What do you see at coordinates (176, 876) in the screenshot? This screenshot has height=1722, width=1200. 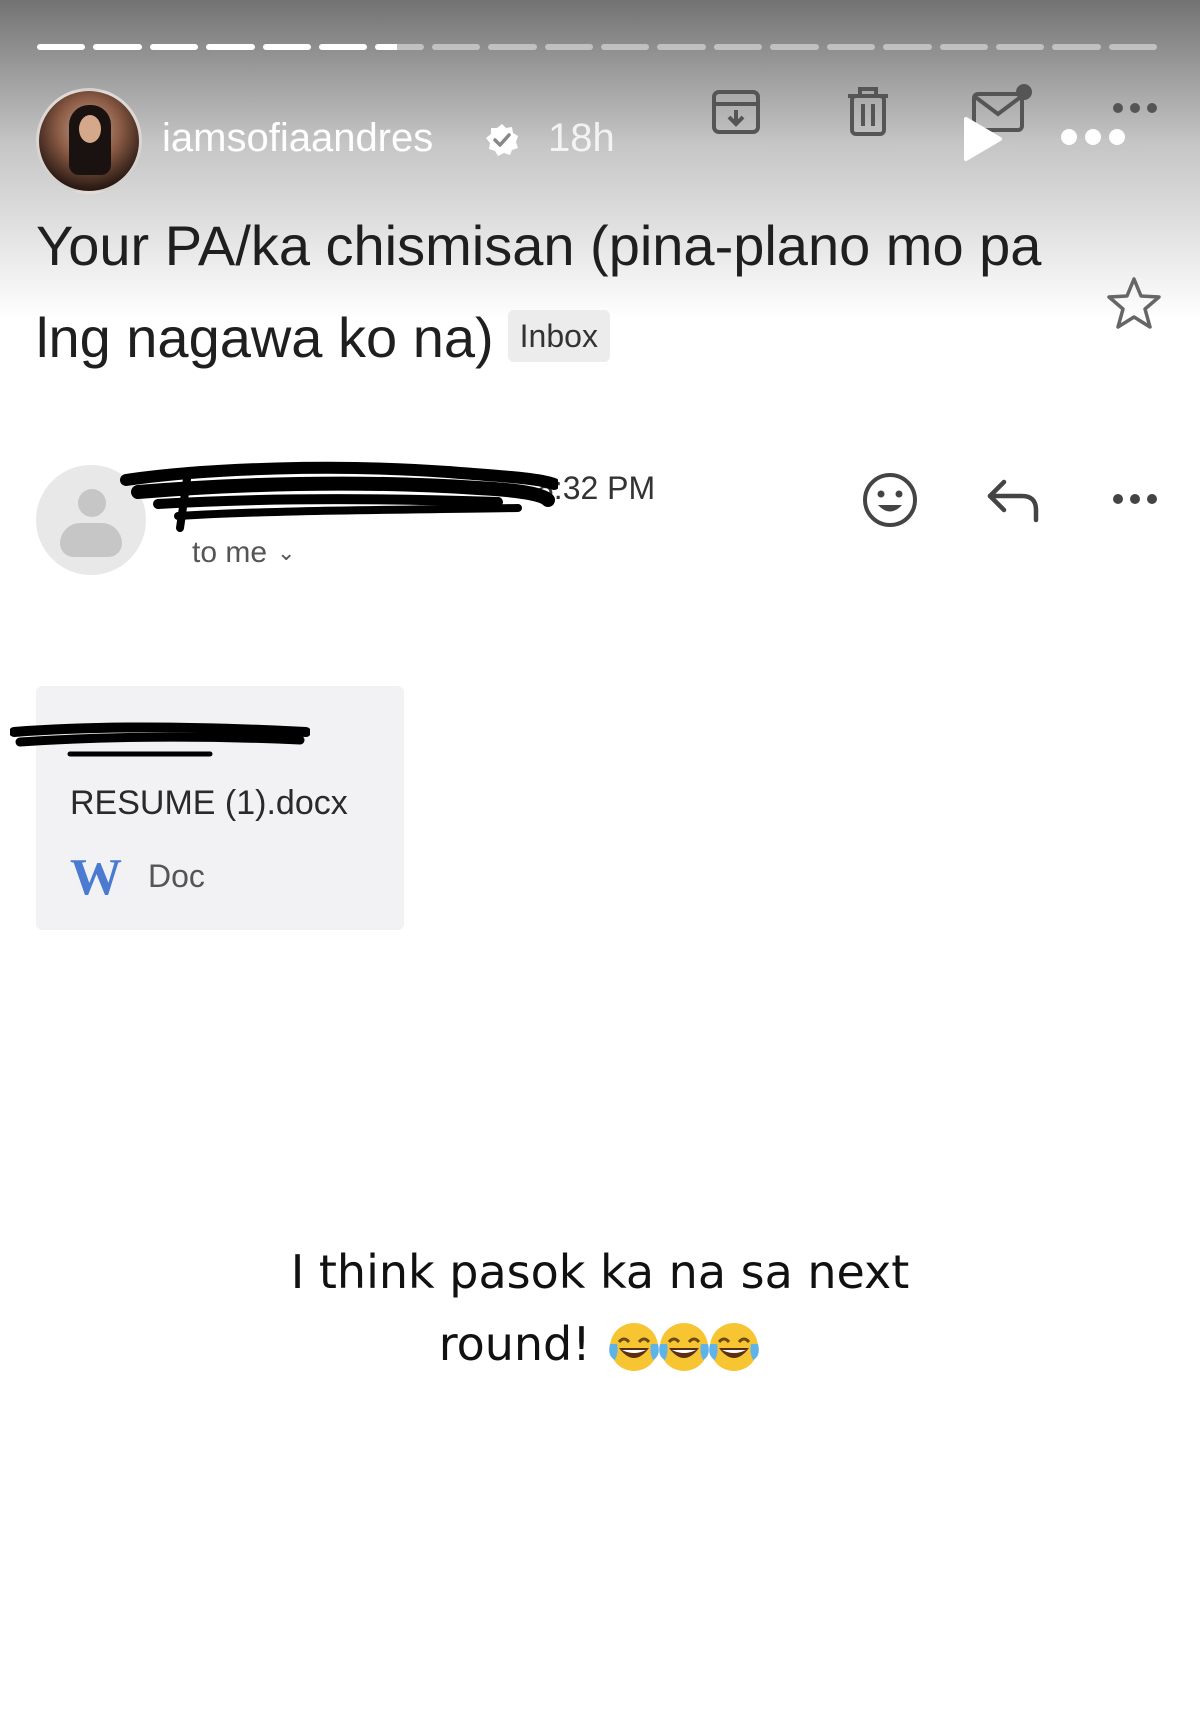 I see `attachment-type: Doc` at bounding box center [176, 876].